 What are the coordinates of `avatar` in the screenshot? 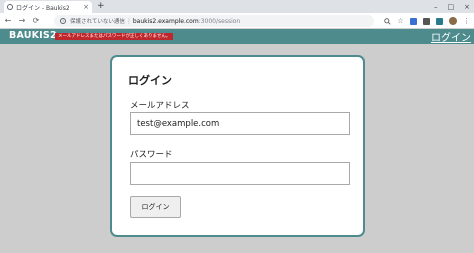 It's located at (453, 21).